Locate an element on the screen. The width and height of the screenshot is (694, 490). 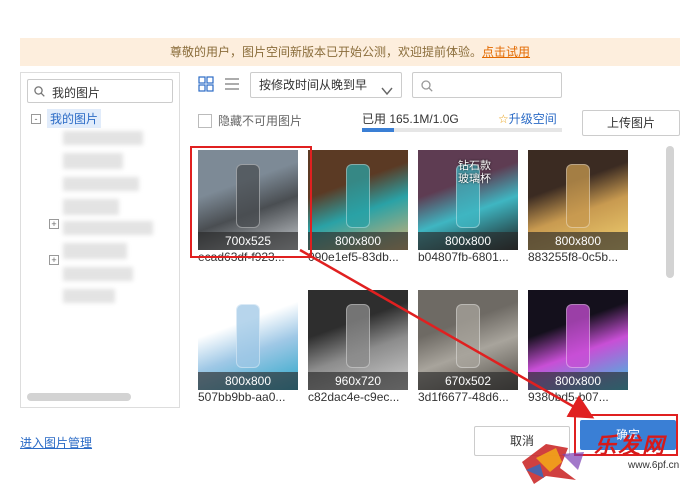
image-management-link: 进入图片管理 is located at coordinates (56, 442).